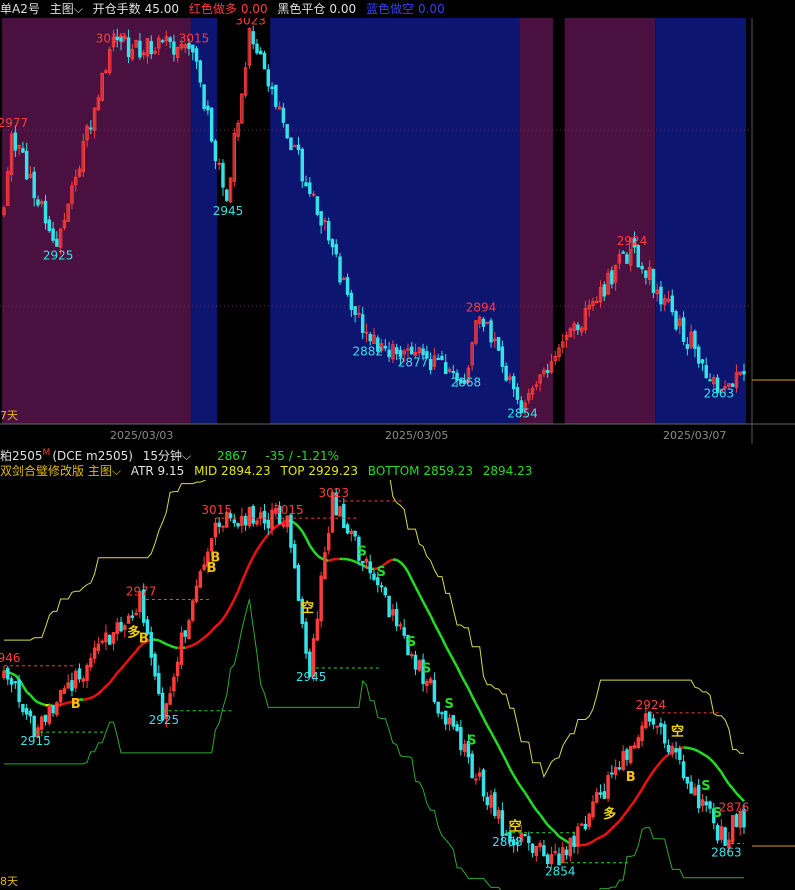  Describe the element at coordinates (694, 435) in the screenshot. I see `x-axis-label-3: 2025/03/07` at that location.